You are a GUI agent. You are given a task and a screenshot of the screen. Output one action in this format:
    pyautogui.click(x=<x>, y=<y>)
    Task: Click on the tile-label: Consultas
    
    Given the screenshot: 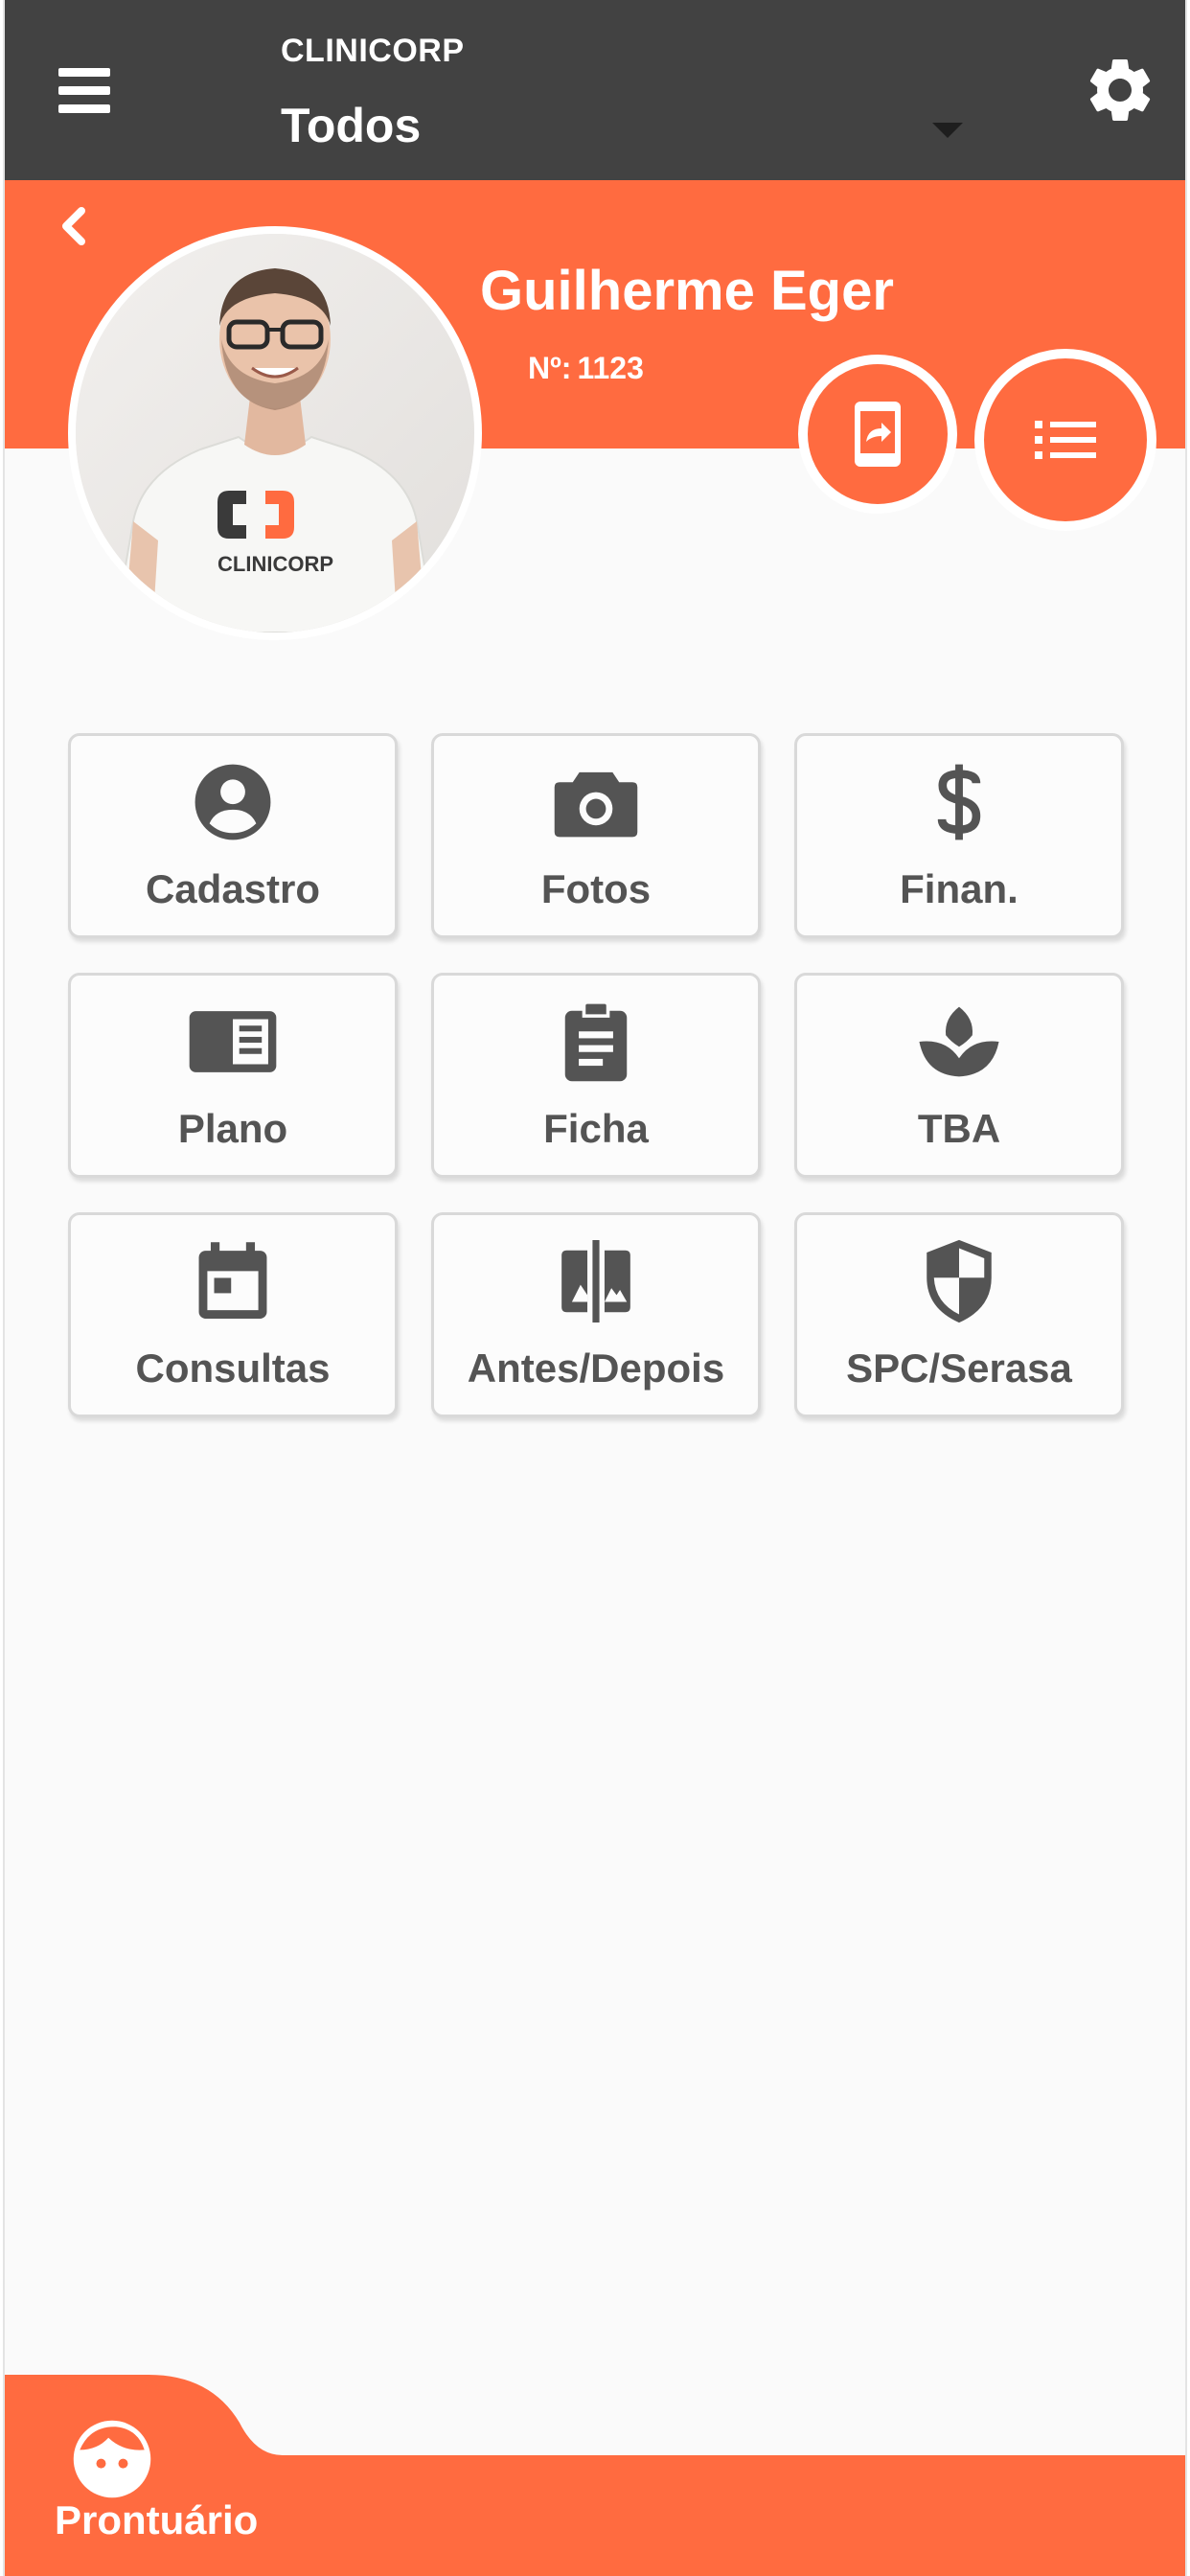 What is the action you would take?
    pyautogui.click(x=233, y=1368)
    